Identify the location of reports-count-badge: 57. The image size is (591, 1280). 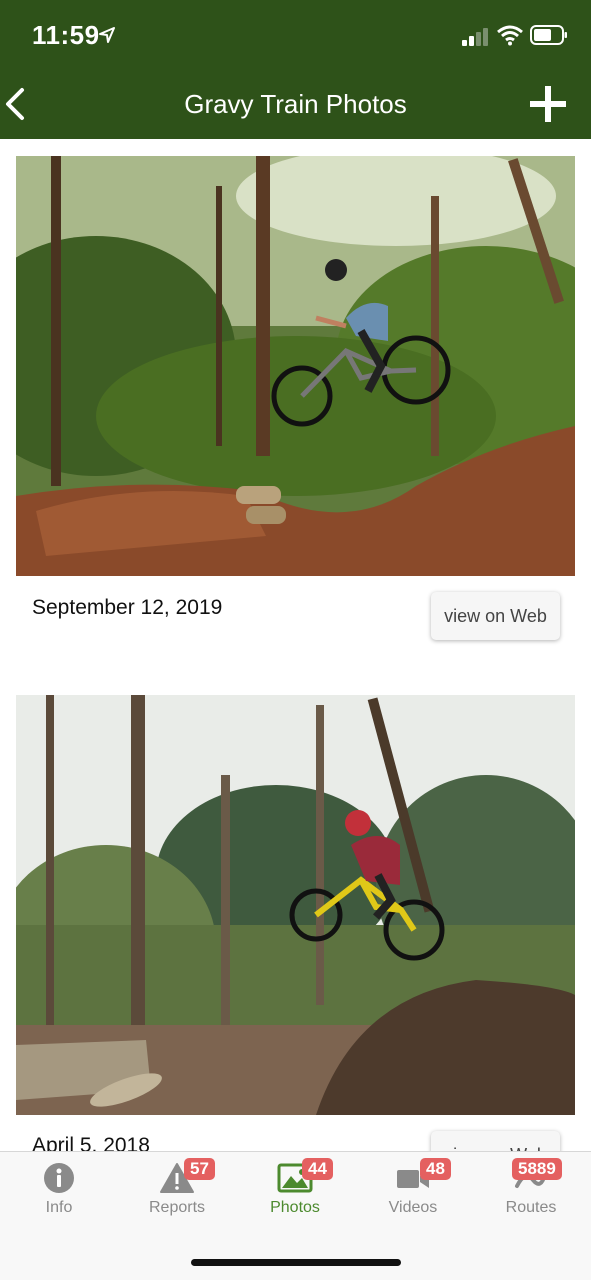
(199, 1169).